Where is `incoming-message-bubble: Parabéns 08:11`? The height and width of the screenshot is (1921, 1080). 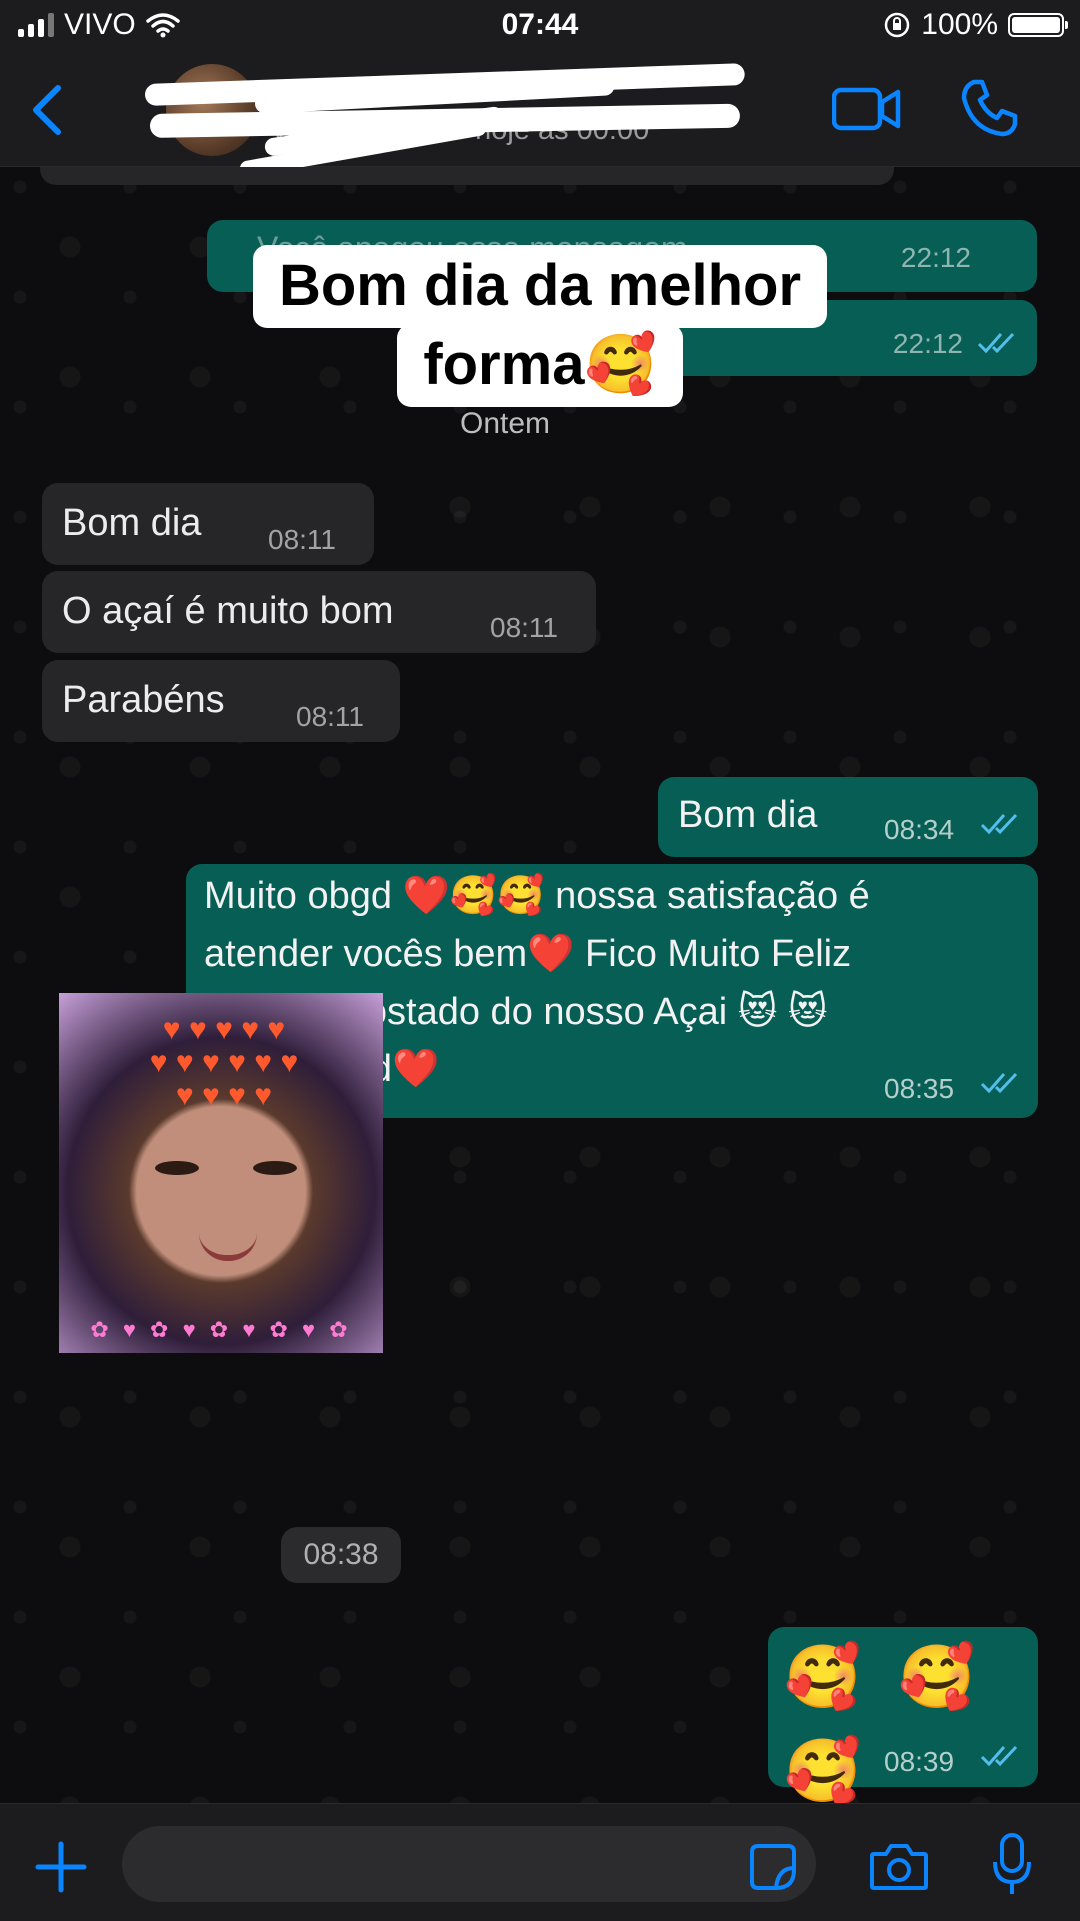
incoming-message-bubble: Parabéns 08:11 is located at coordinates (221, 701).